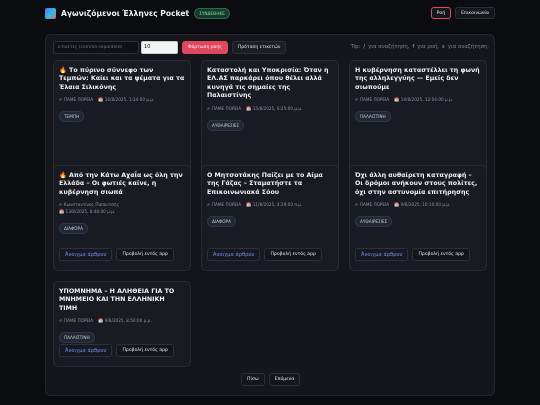 The image size is (540, 405). Describe the element at coordinates (422, 205) in the screenshot. I see `article-date: 📅 9/8/2025, 10:10:00 μ.μ.` at that location.